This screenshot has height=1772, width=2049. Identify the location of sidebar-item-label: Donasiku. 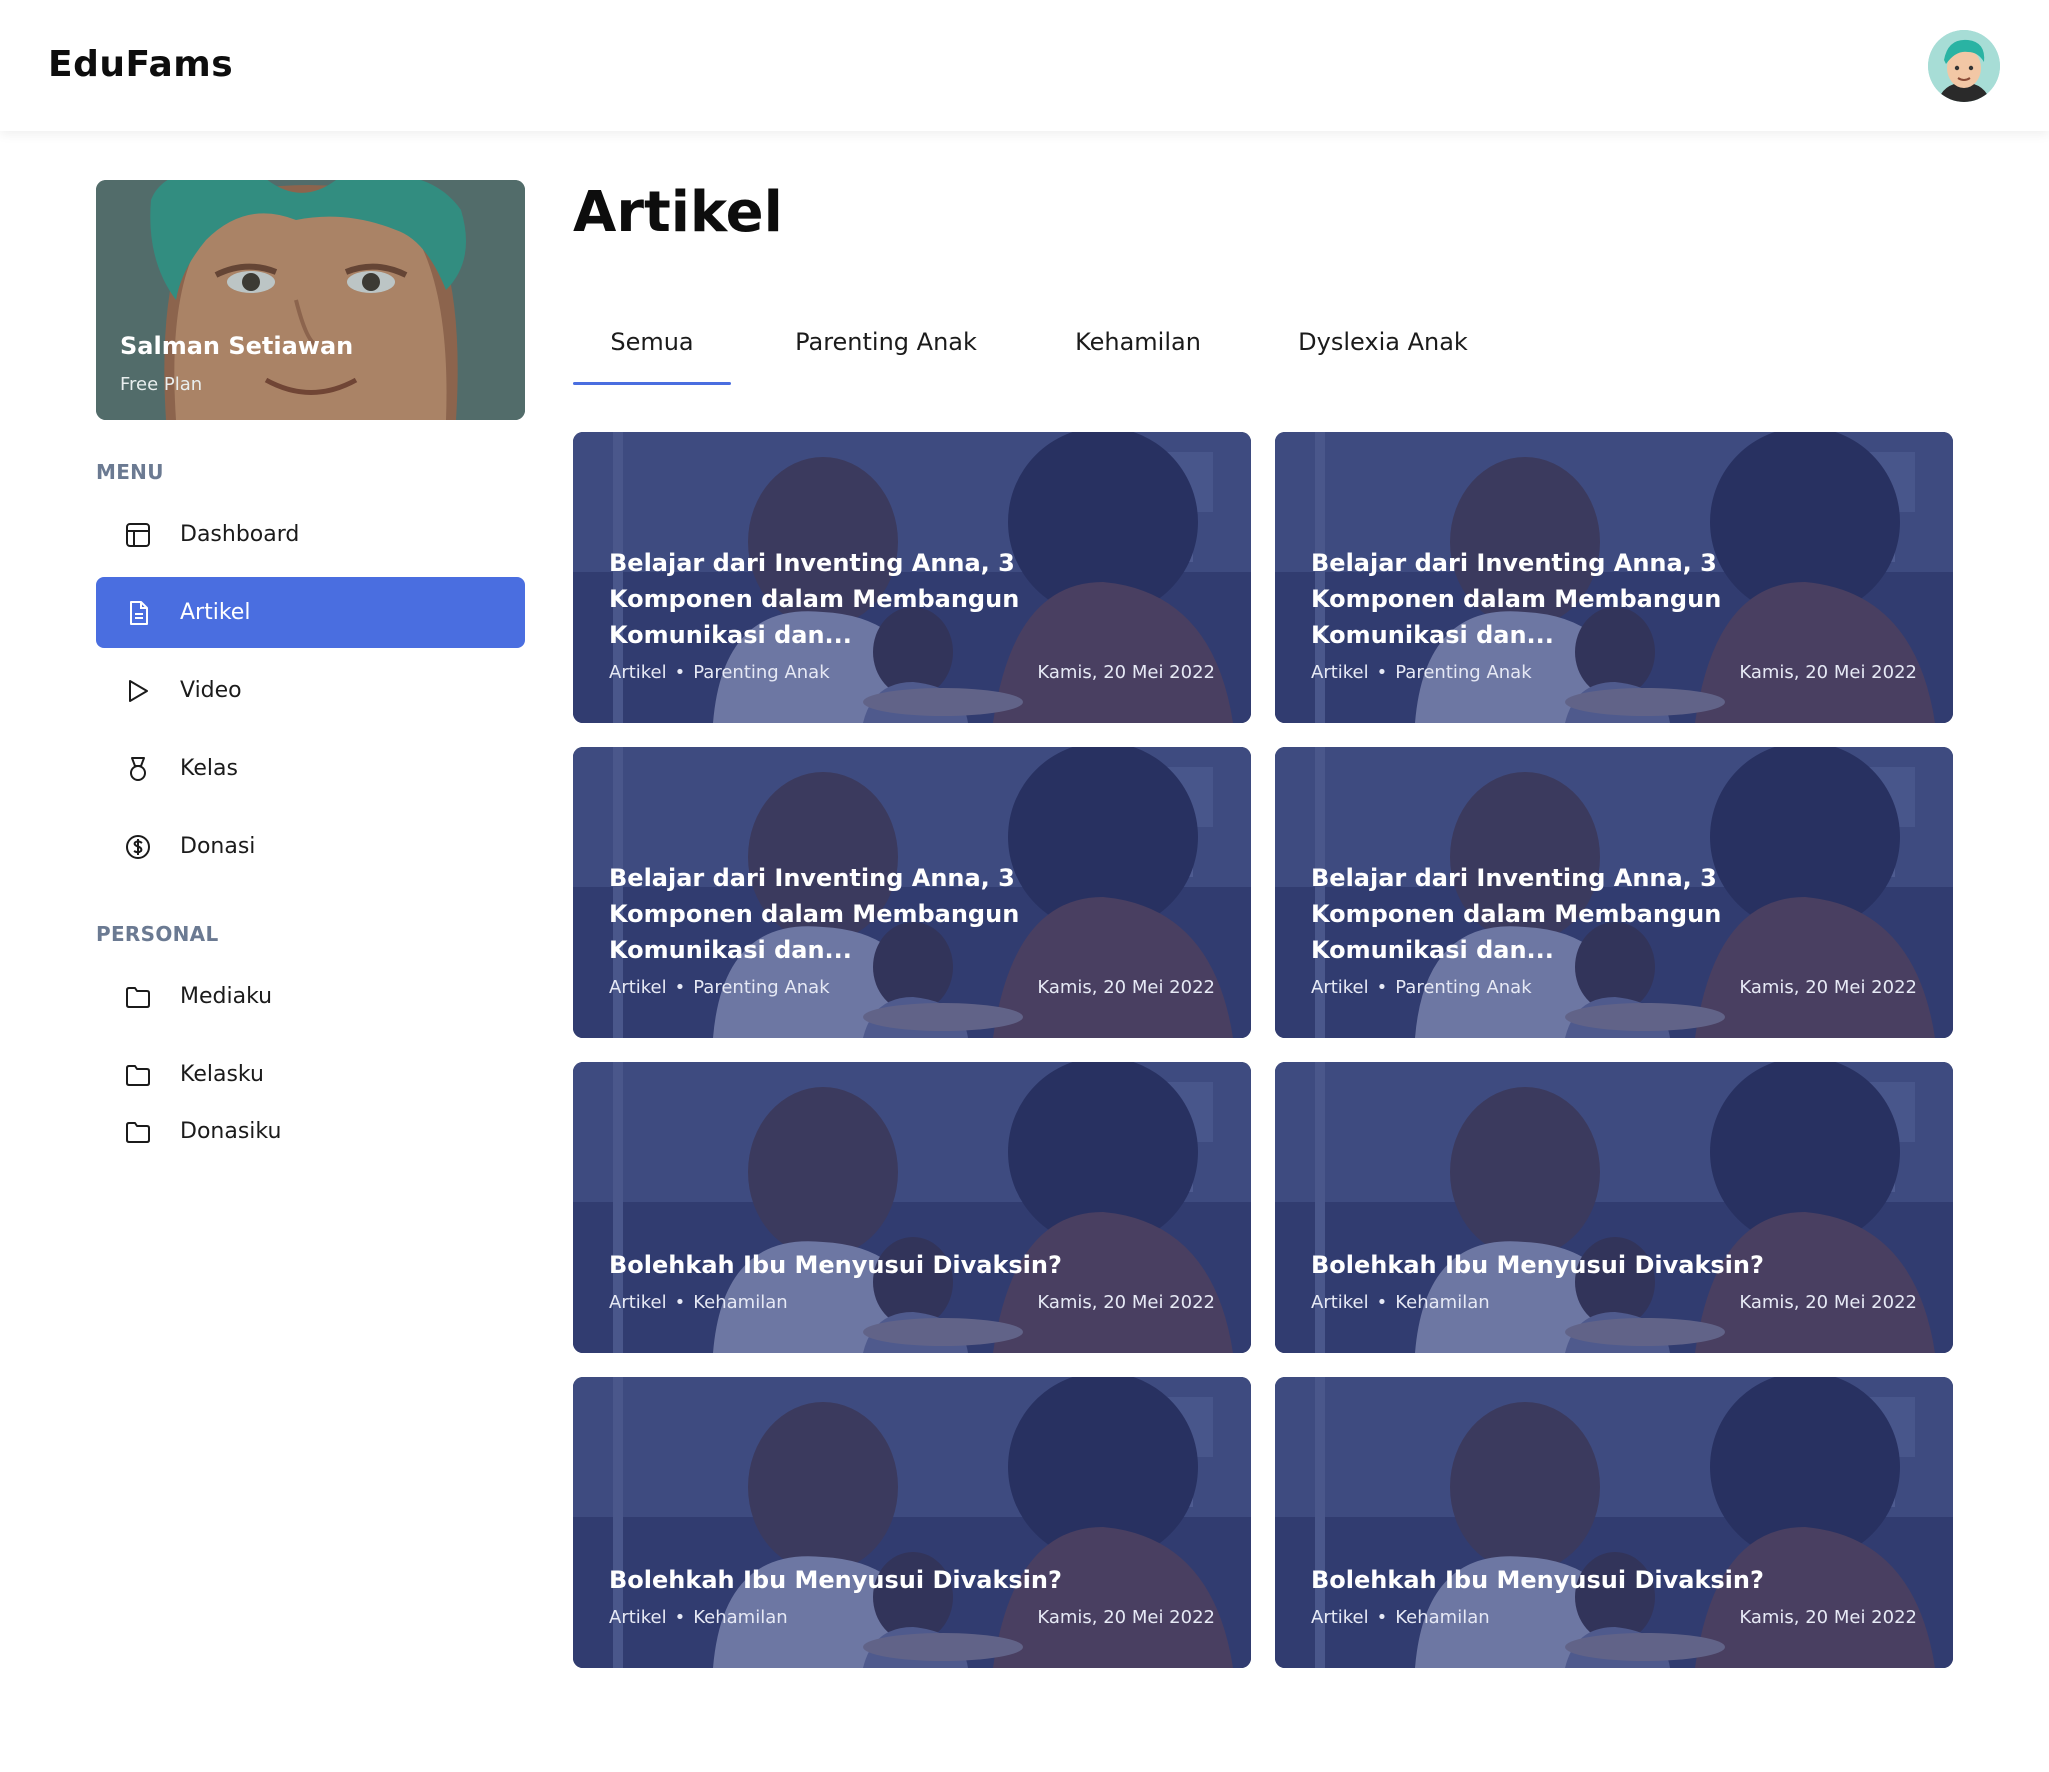
(231, 1131).